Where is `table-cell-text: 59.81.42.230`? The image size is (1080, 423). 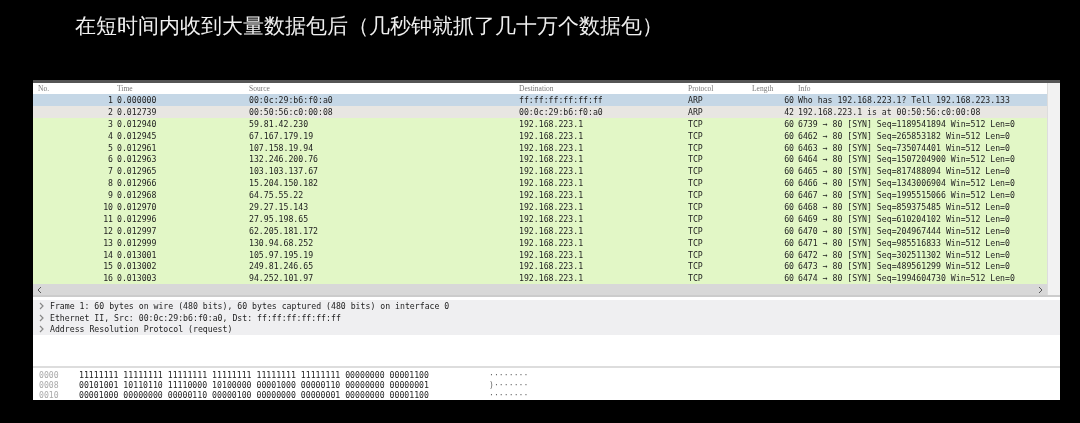 table-cell-text: 59.81.42.230 is located at coordinates (279, 123).